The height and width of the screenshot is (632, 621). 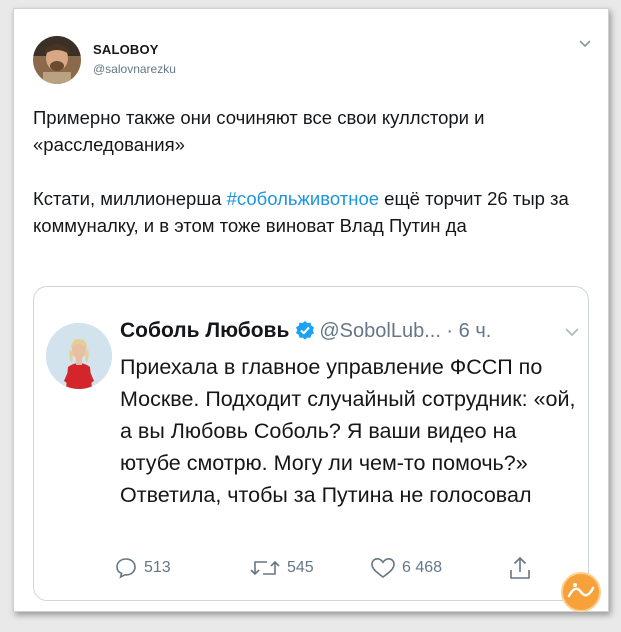 I want to click on quoted-author-avatar, so click(x=79, y=356).